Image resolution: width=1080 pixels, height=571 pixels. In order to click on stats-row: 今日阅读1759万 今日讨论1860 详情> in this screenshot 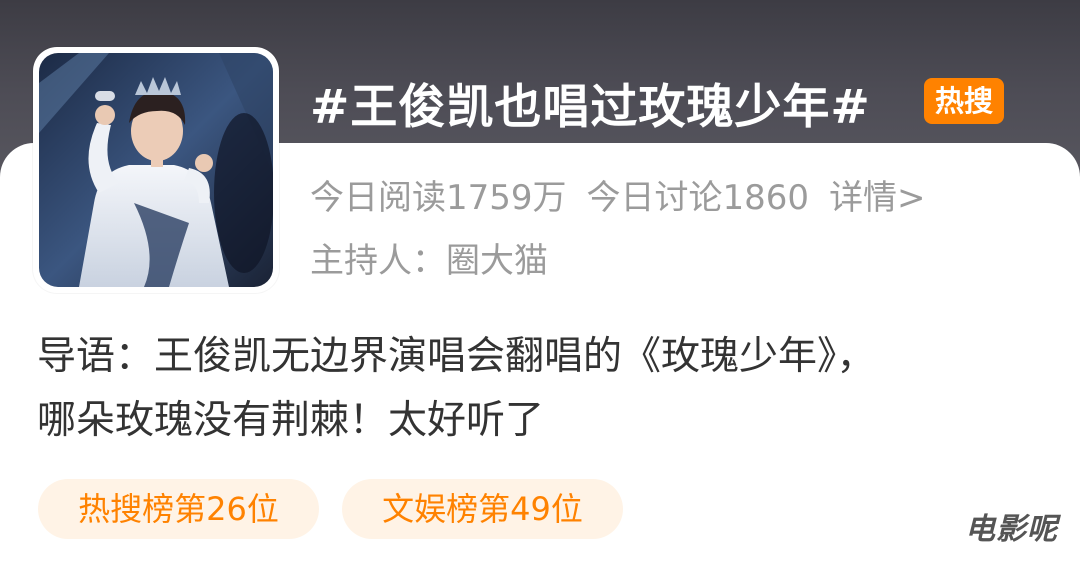, I will do `click(628, 194)`.